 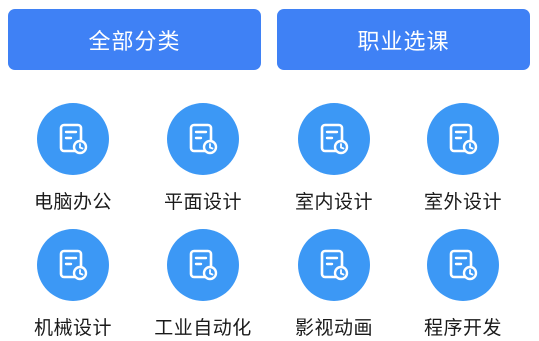 I want to click on category-film-animation: 影视动画, so click(x=334, y=285).